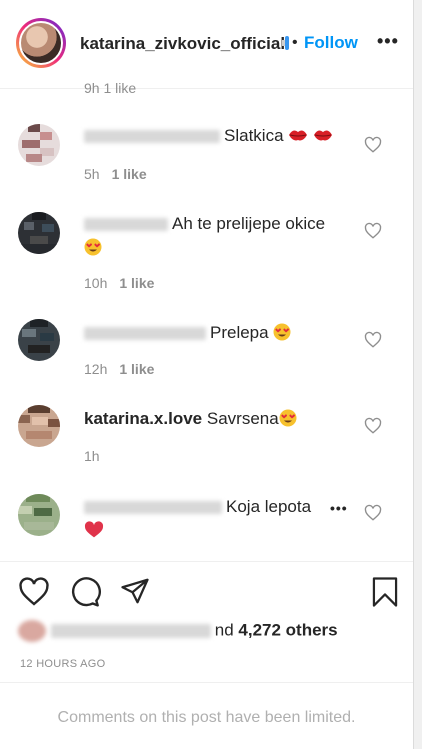  Describe the element at coordinates (94, 530) in the screenshot. I see `red-heart-emoji` at that location.